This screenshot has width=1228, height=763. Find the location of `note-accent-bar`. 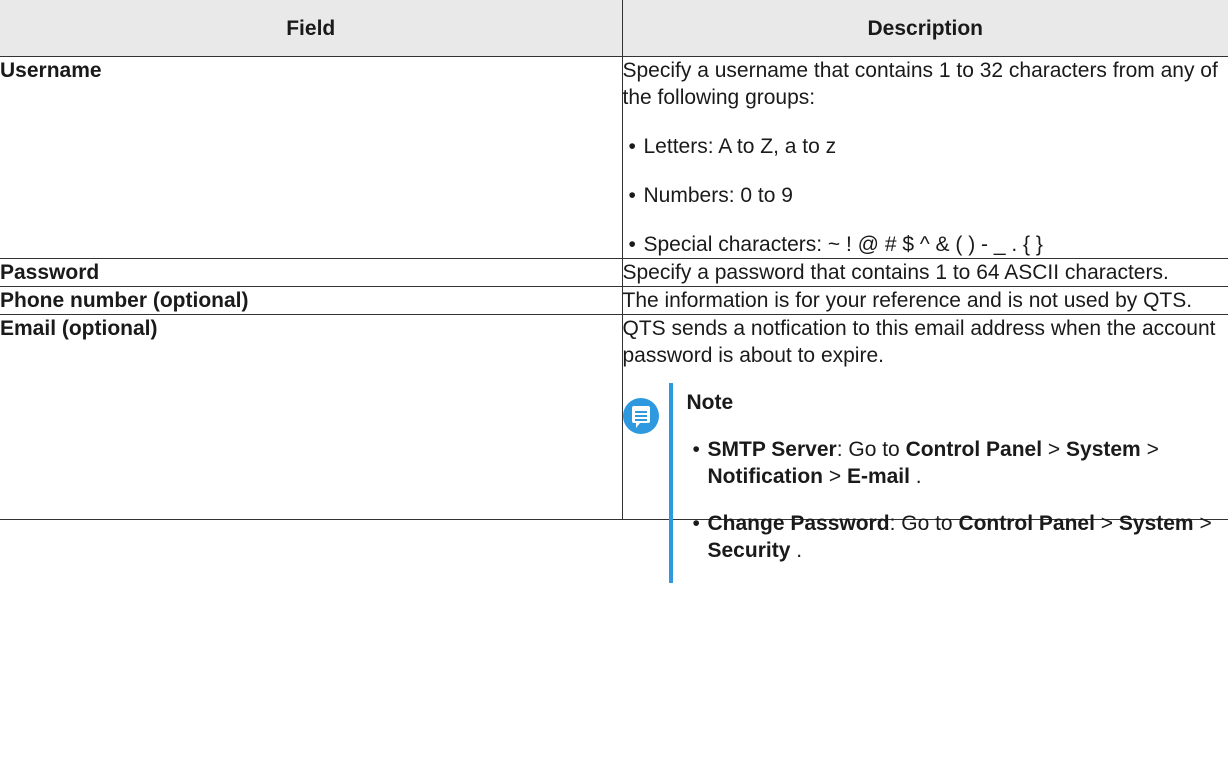

note-accent-bar is located at coordinates (670, 483).